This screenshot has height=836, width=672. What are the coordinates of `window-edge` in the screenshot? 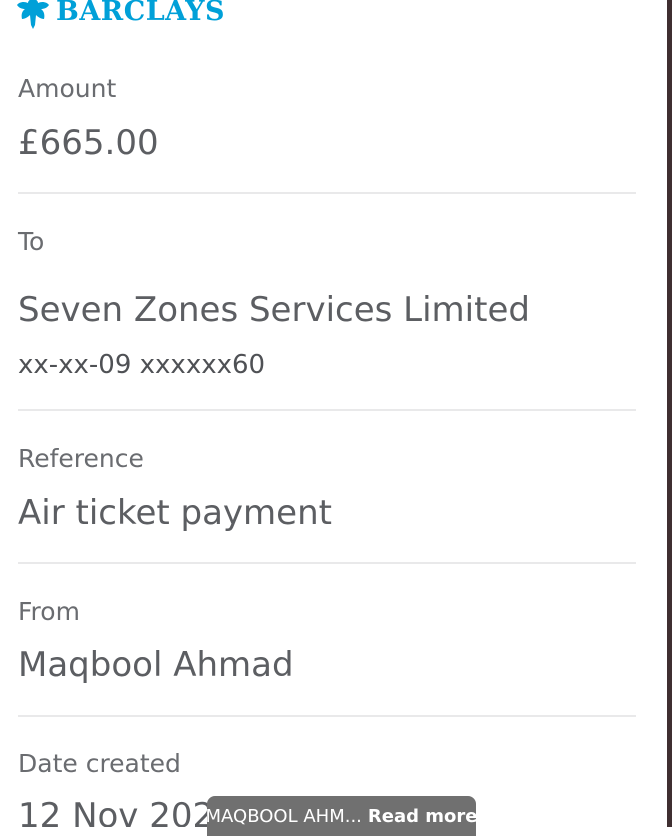 It's located at (669, 413).